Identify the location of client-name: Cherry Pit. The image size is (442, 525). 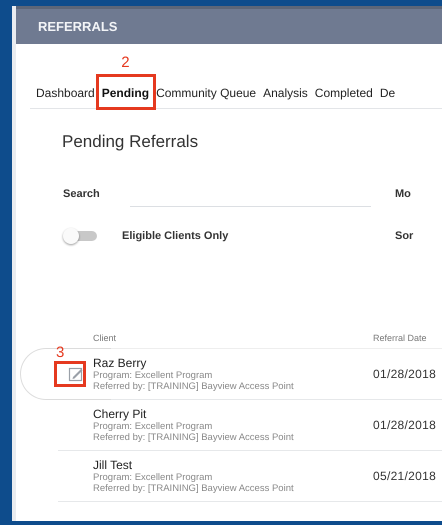
(233, 414).